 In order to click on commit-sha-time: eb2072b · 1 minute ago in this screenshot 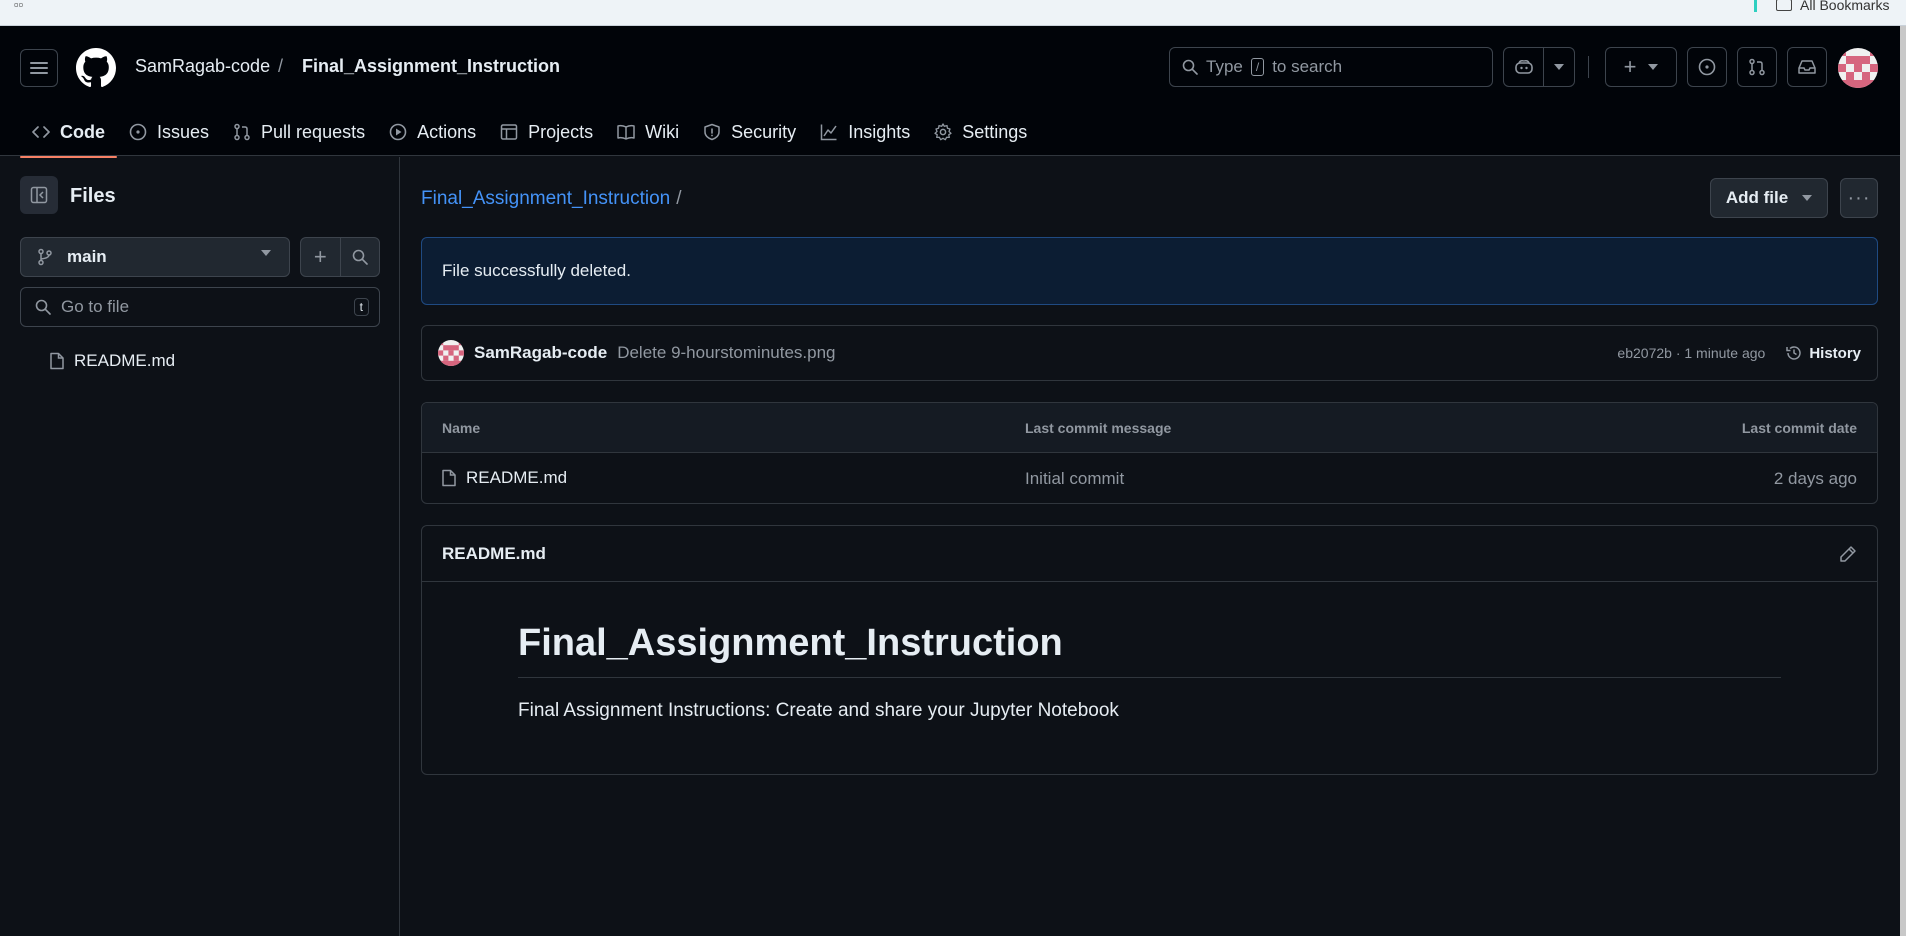, I will do `click(1691, 353)`.